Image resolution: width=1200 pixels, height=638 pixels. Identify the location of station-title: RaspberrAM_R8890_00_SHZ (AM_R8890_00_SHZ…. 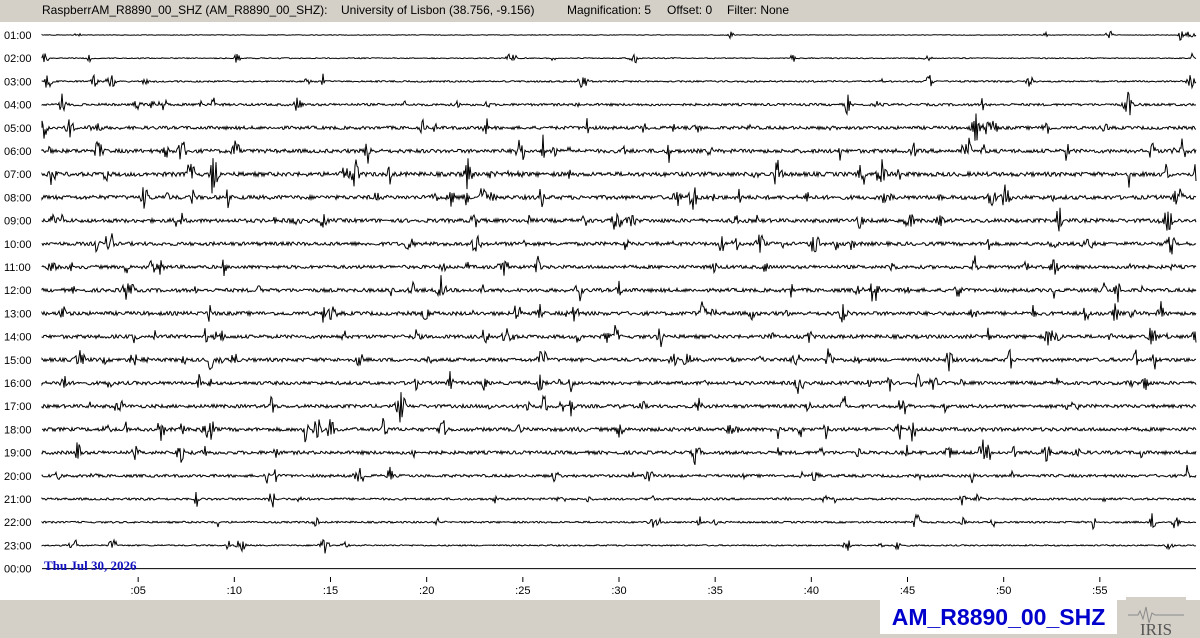
(185, 10).